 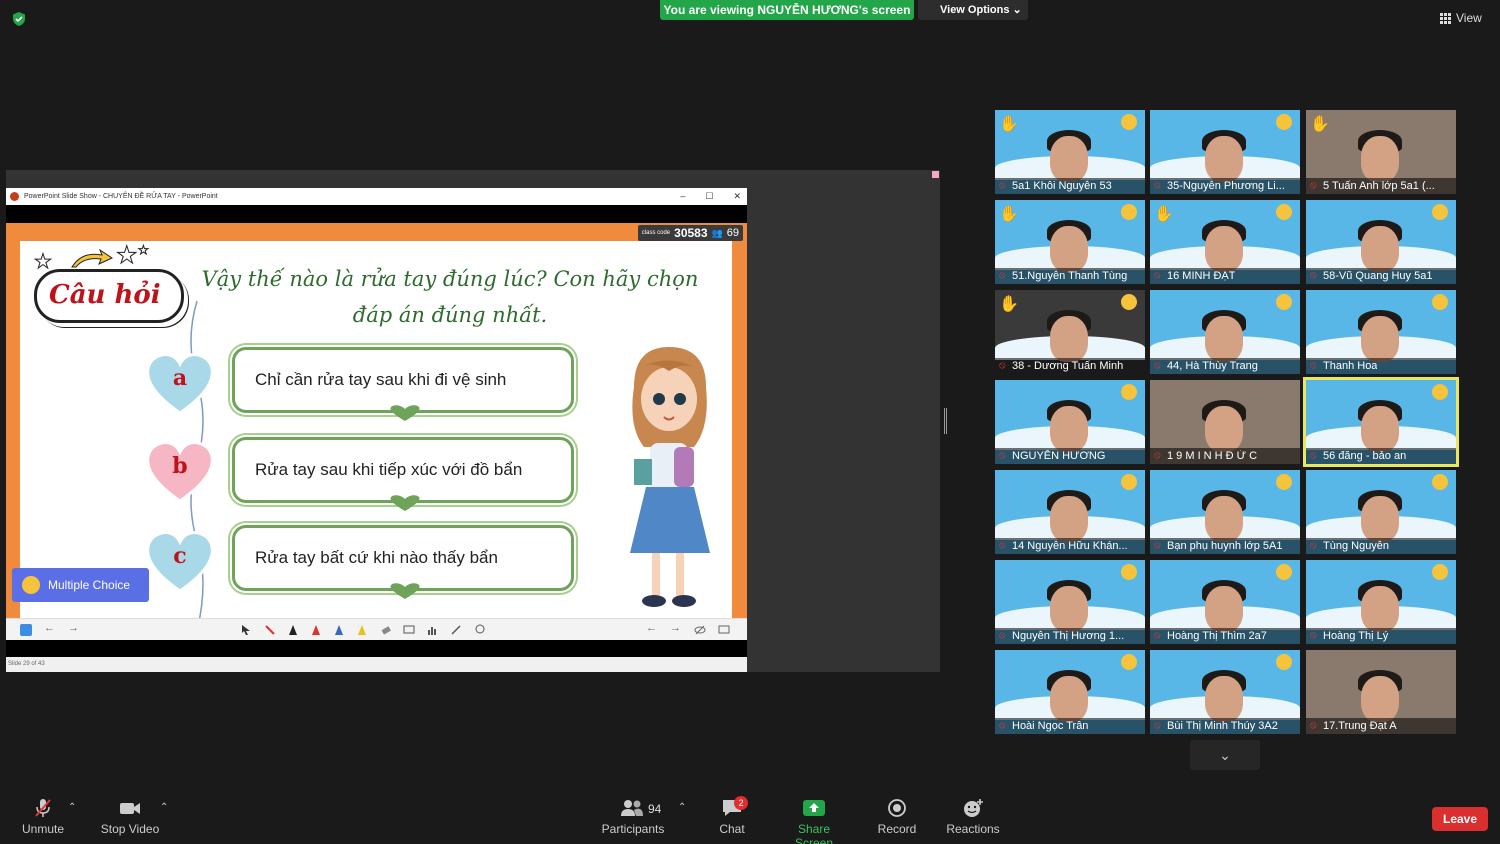 I want to click on participant-name-bar: ⦸ 17.Trung Đạt A, so click(x=1381, y=726).